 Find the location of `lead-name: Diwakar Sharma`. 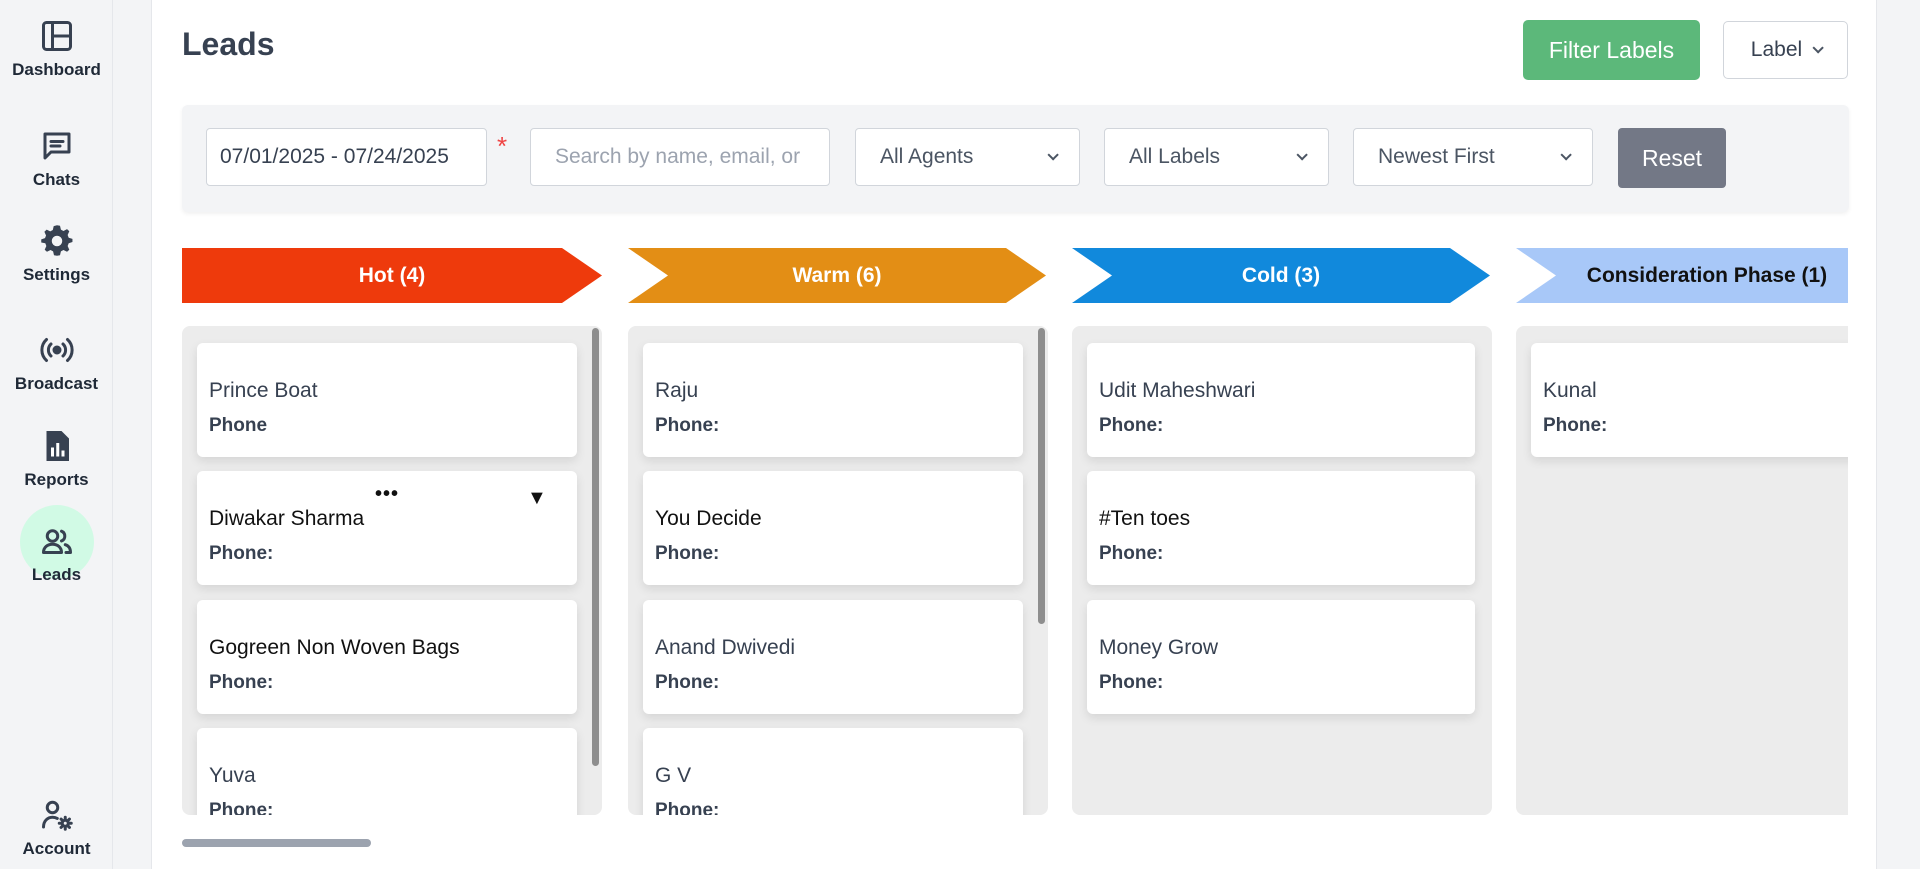

lead-name: Diwakar Sharma is located at coordinates (287, 518).